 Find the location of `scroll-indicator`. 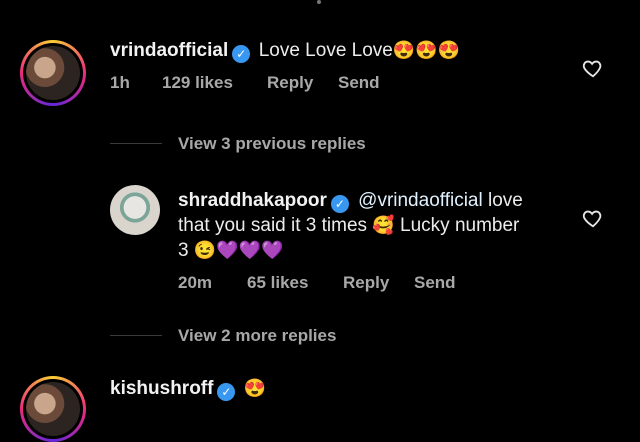

scroll-indicator is located at coordinates (319, 2).